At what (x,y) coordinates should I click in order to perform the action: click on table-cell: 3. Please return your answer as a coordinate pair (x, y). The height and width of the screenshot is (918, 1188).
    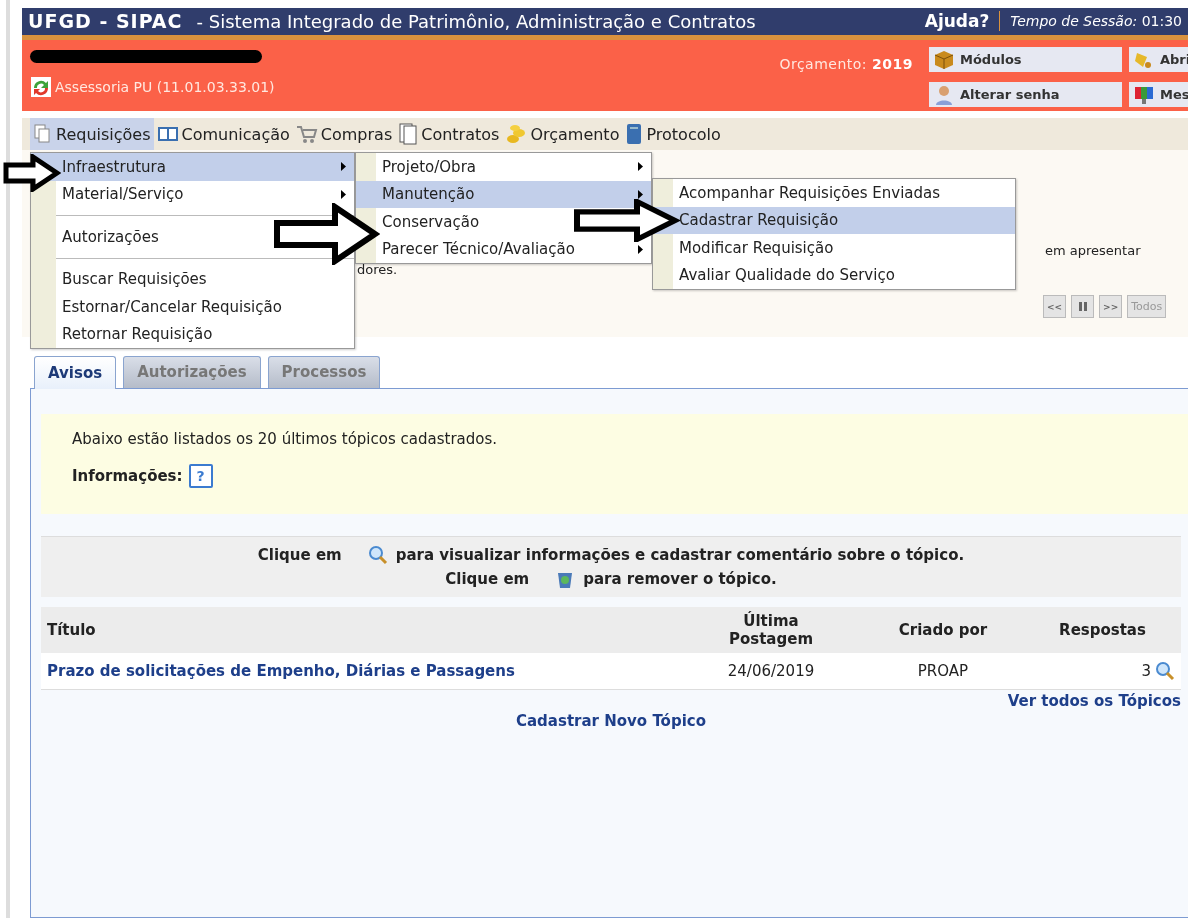
    Looking at the image, I should click on (1146, 670).